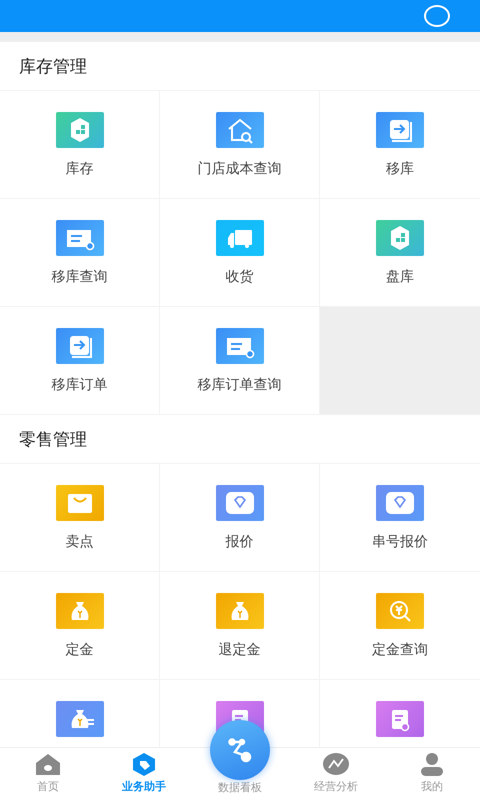 The height and width of the screenshot is (800, 480). I want to click on item-label: 盘库, so click(400, 277).